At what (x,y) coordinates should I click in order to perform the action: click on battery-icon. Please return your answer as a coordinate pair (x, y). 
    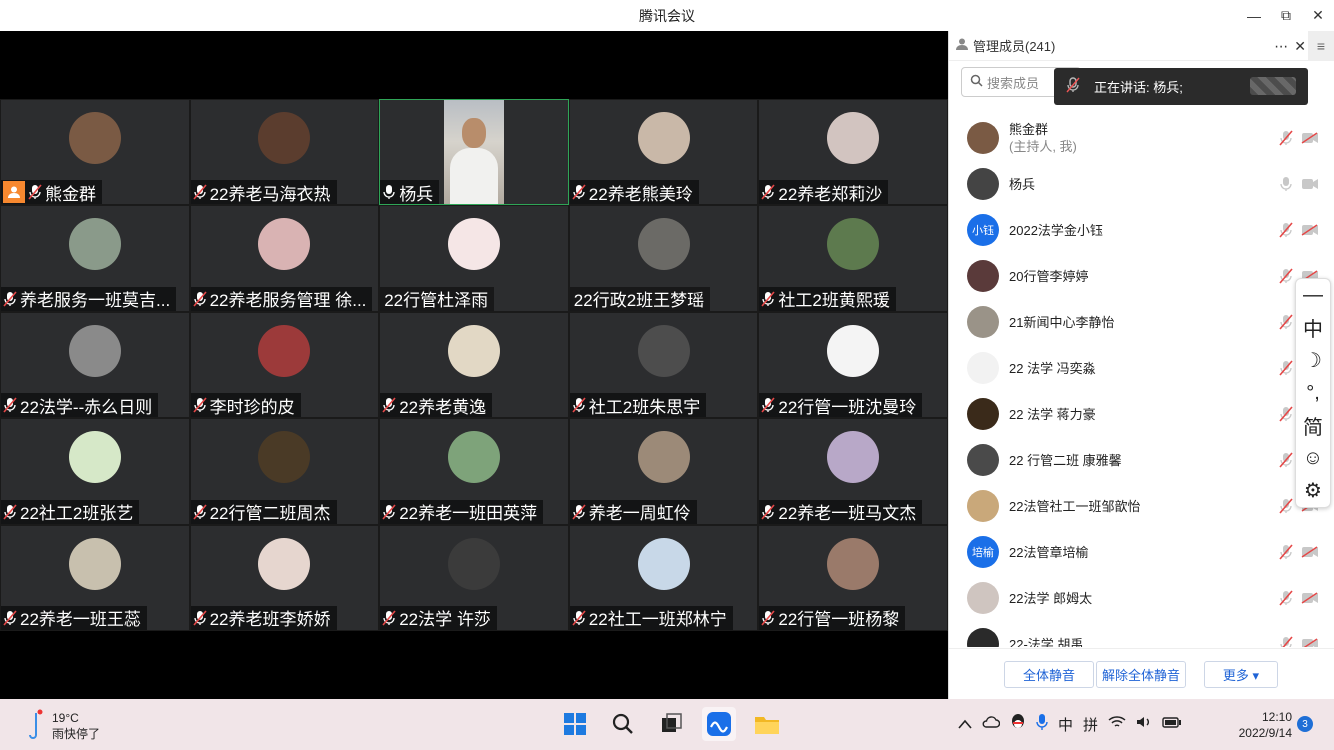
    Looking at the image, I should click on (1172, 724).